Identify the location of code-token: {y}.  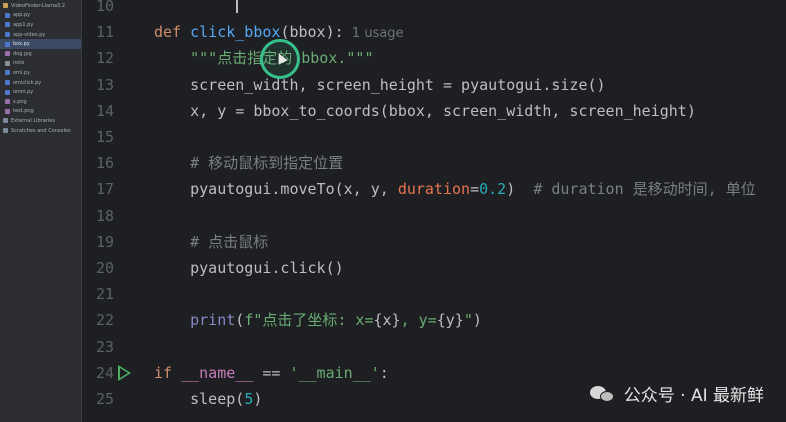
(450, 320).